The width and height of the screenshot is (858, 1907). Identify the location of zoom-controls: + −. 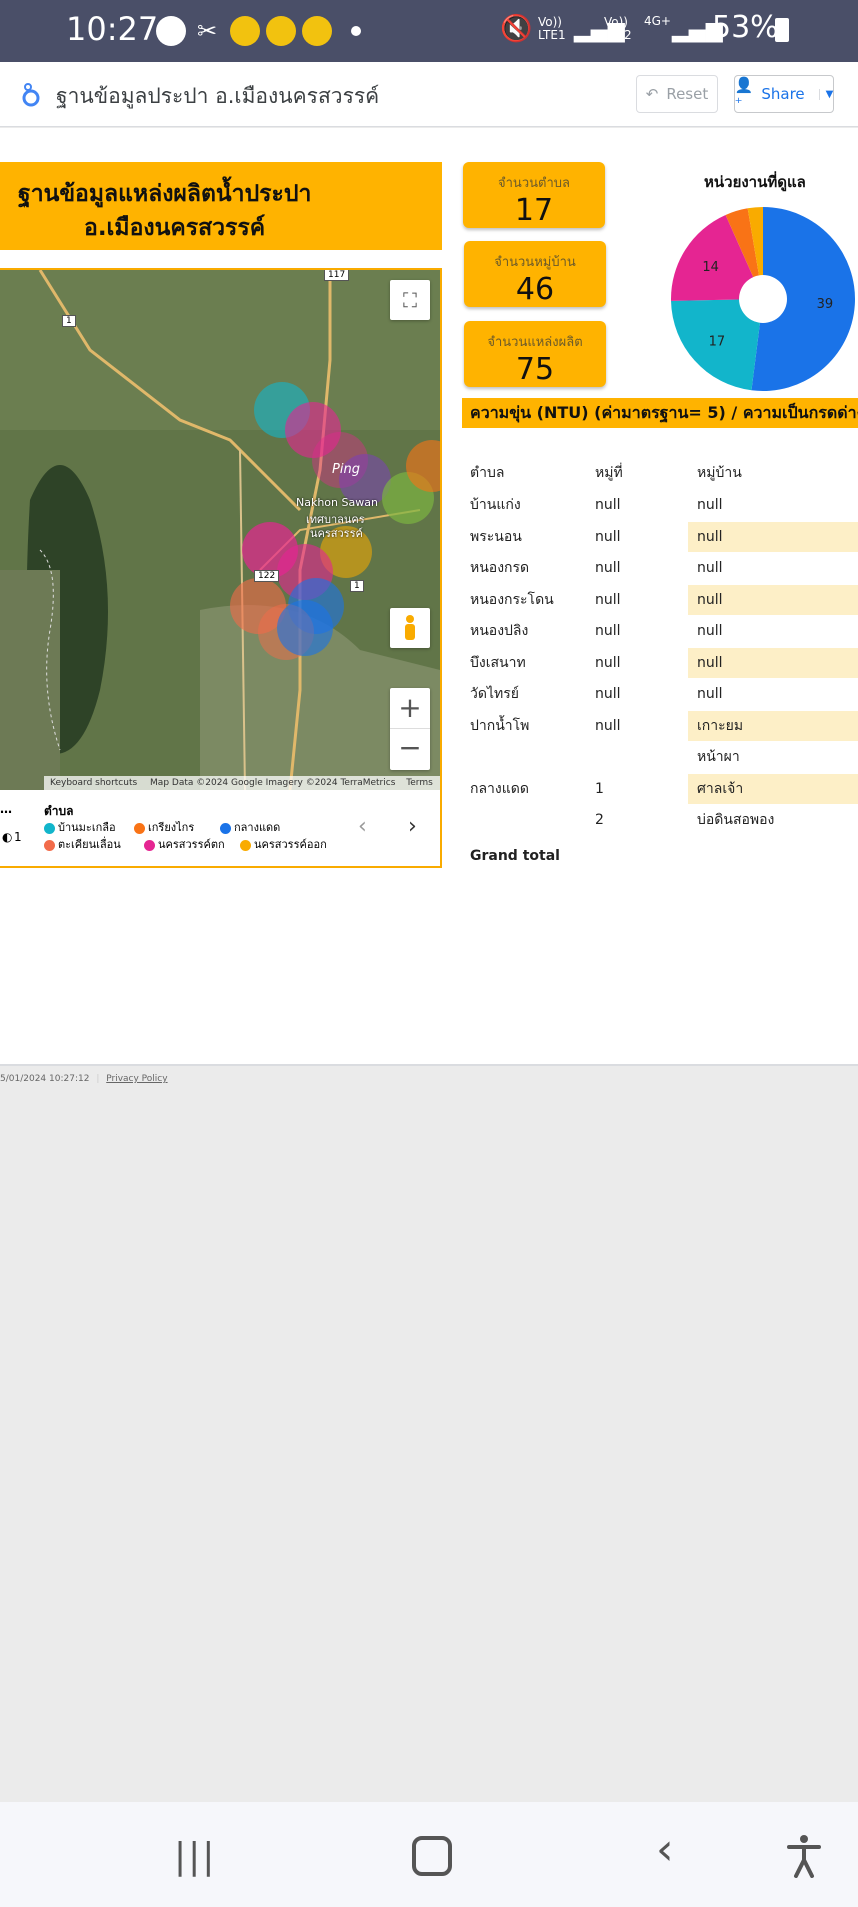
(410, 729).